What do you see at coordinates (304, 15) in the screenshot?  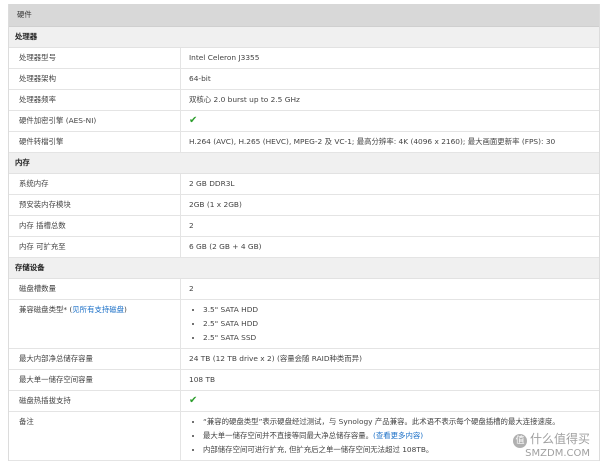 I see `hardware-title: 硬件` at bounding box center [304, 15].